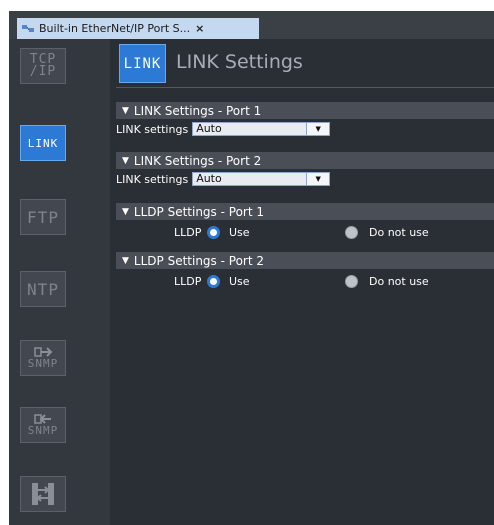 This screenshot has width=494, height=525. What do you see at coordinates (198, 211) in the screenshot?
I see `section-title: LLDP Settings - Port 1` at bounding box center [198, 211].